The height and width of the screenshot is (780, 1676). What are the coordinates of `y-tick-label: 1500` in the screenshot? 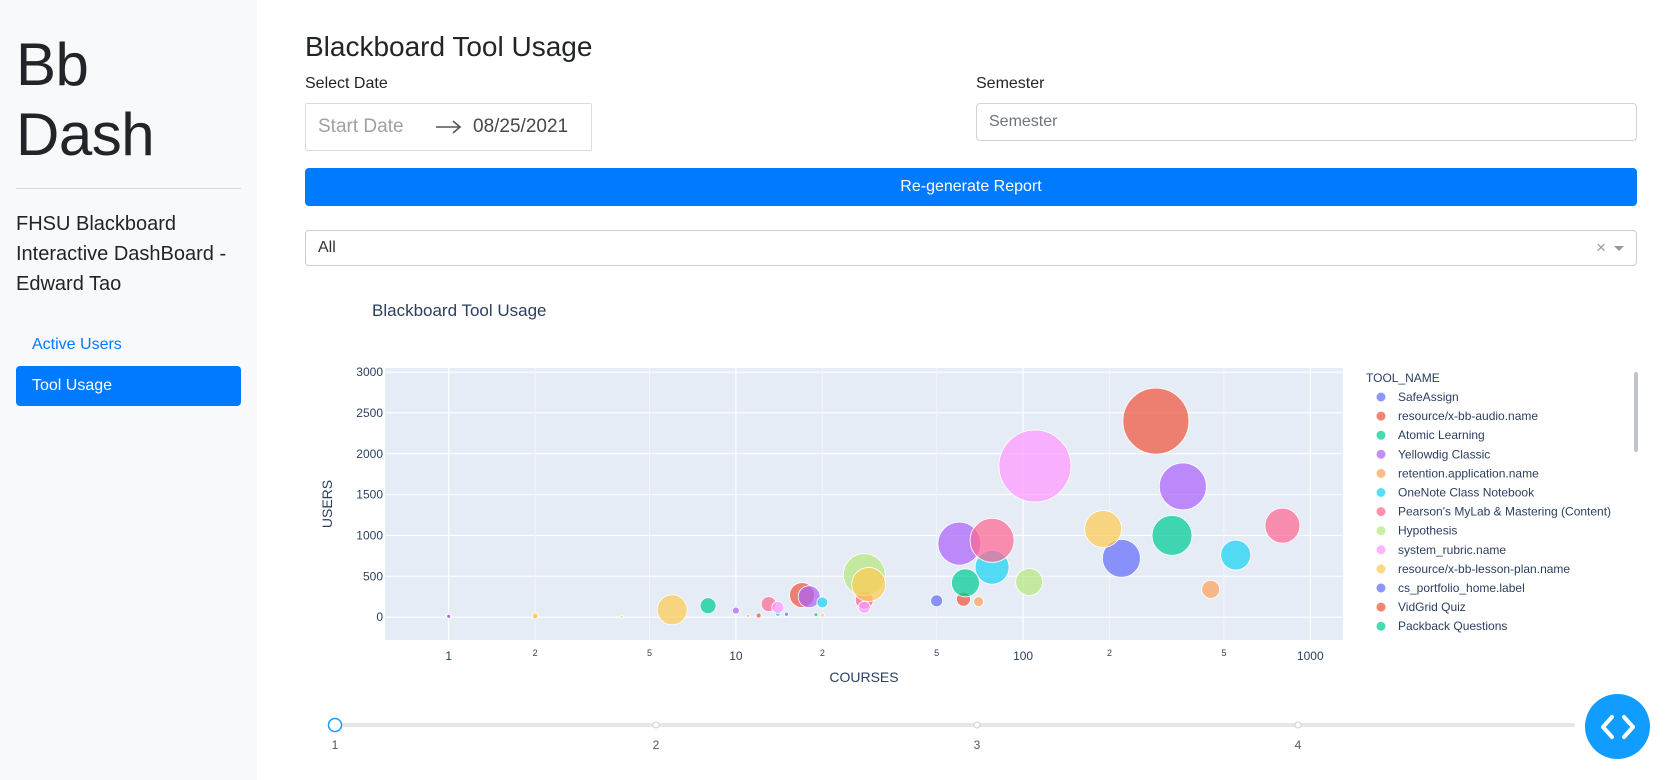 It's located at (369, 495).